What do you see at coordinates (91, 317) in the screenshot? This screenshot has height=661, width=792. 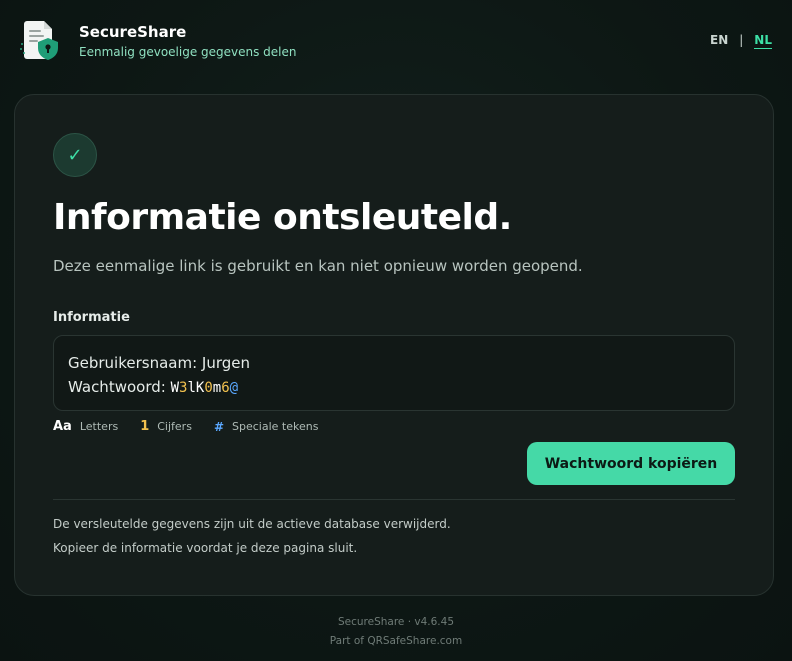 I see `info-field-label: Informatie` at bounding box center [91, 317].